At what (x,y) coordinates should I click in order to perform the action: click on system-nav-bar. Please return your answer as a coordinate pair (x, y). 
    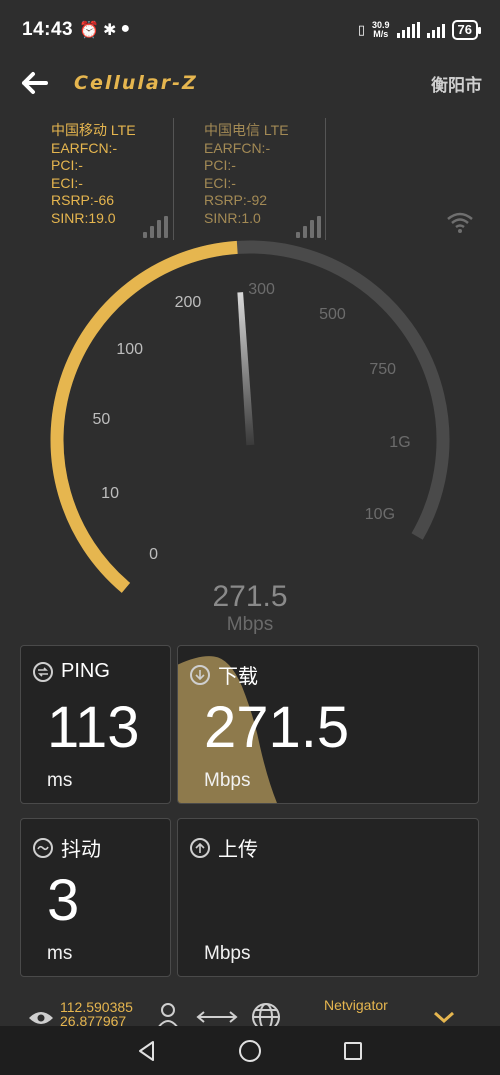
    Looking at the image, I should click on (250, 1050).